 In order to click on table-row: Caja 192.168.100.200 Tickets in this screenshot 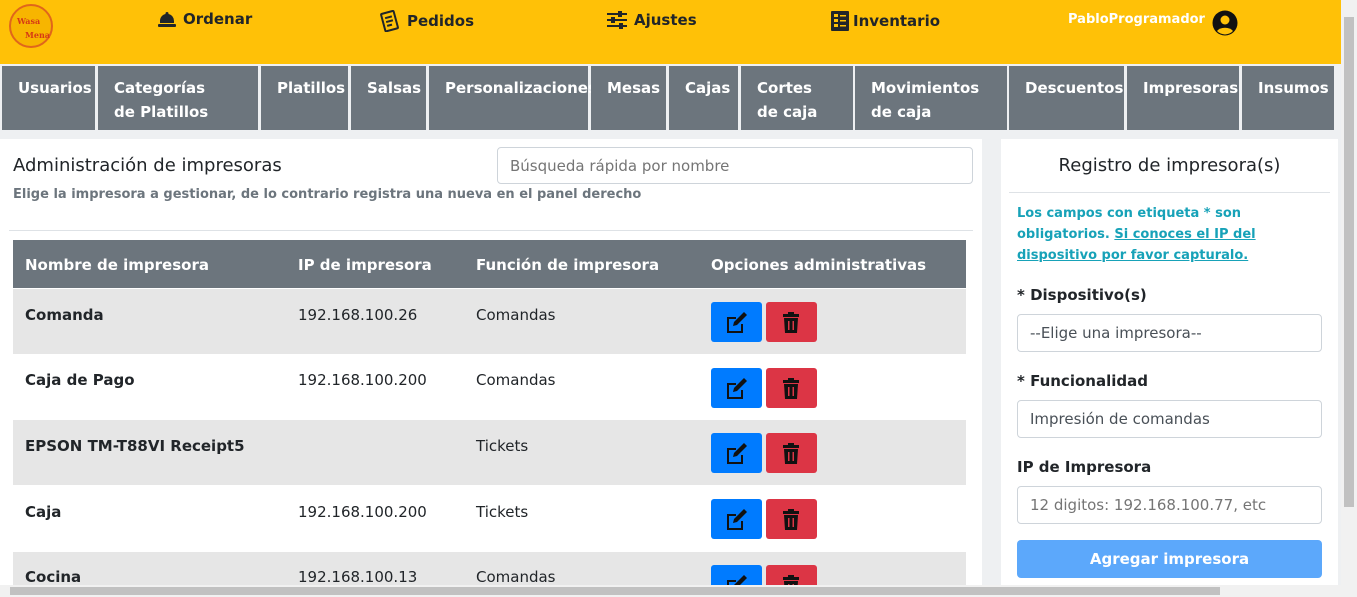, I will do `click(489, 518)`.